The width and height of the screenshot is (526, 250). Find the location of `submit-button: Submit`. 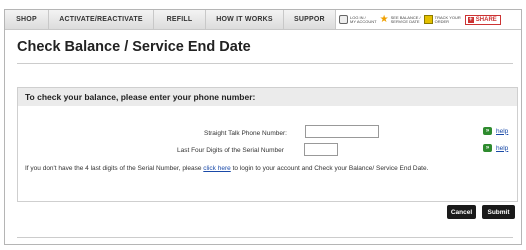

submit-button: Submit is located at coordinates (498, 212).